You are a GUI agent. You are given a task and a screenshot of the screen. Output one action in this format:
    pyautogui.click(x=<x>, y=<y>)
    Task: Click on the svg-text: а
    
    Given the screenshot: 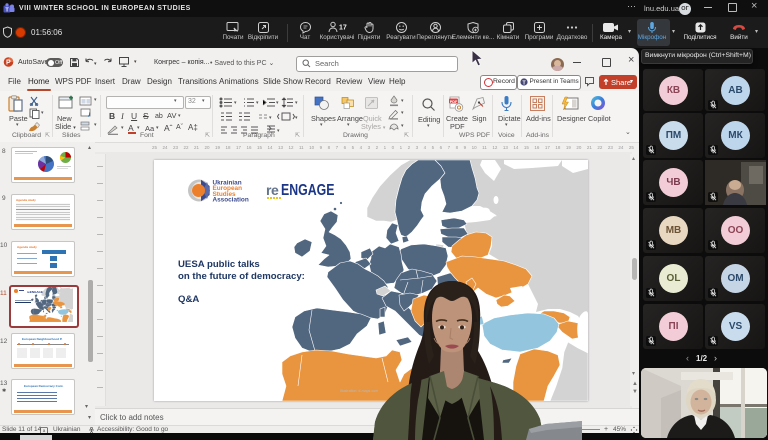 What is the action you would take?
    pyautogui.click(x=44, y=430)
    